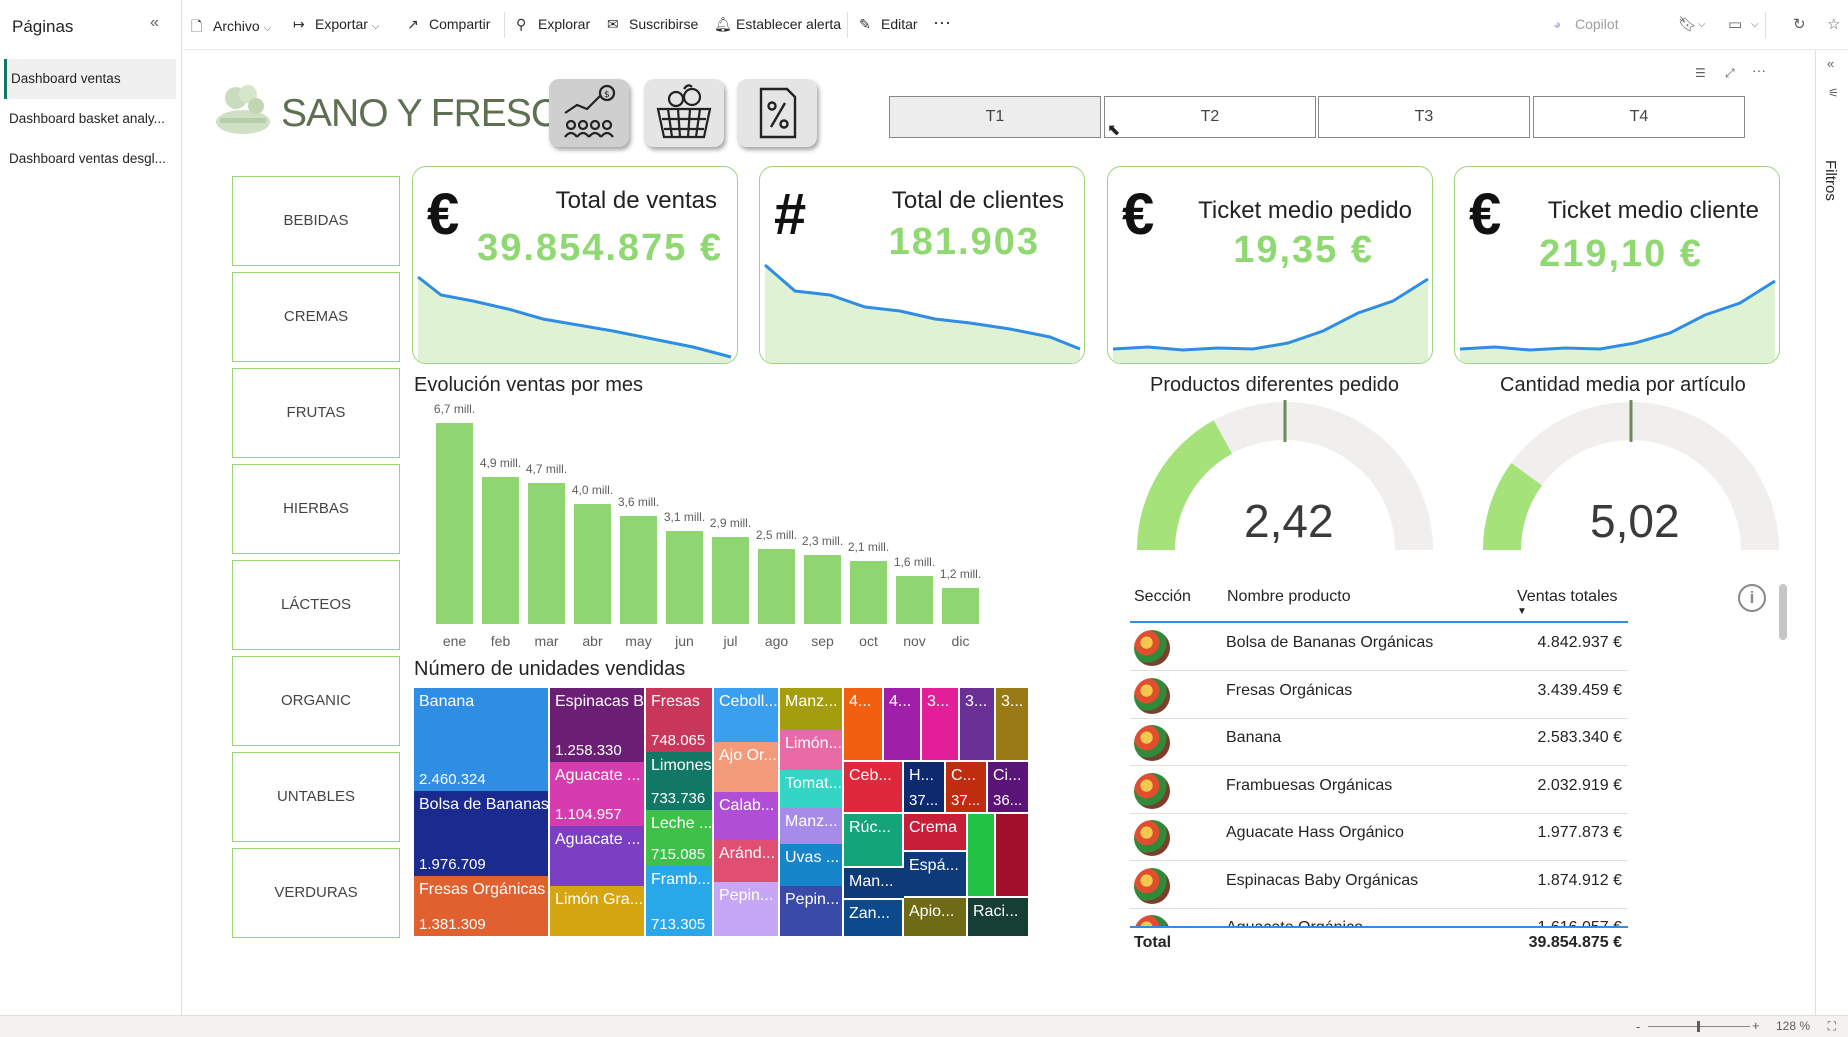 This screenshot has width=1848, height=1037. What do you see at coordinates (995, 117) in the screenshot?
I see `quarter-button-t1: T1` at bounding box center [995, 117].